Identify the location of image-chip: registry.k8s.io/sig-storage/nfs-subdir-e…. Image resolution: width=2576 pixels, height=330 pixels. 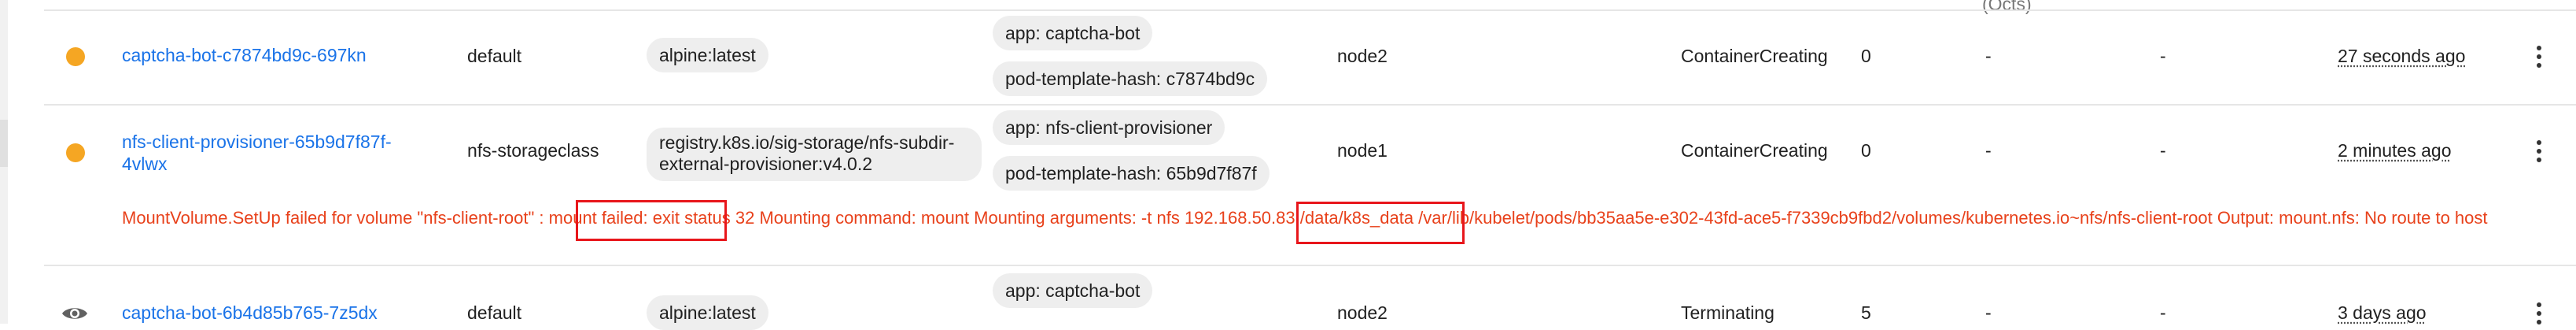
(814, 155).